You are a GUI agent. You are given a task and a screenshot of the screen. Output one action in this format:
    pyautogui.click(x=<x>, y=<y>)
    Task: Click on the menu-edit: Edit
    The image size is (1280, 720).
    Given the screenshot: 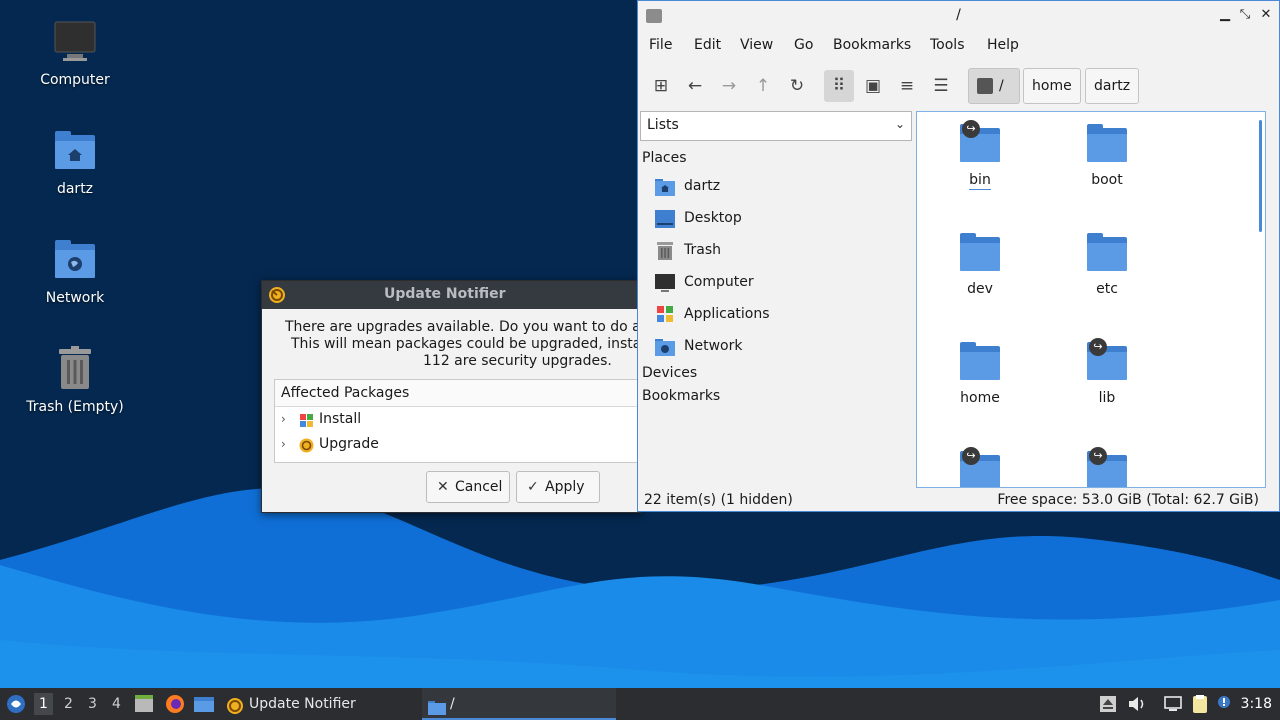 What is the action you would take?
    pyautogui.click(x=707, y=45)
    